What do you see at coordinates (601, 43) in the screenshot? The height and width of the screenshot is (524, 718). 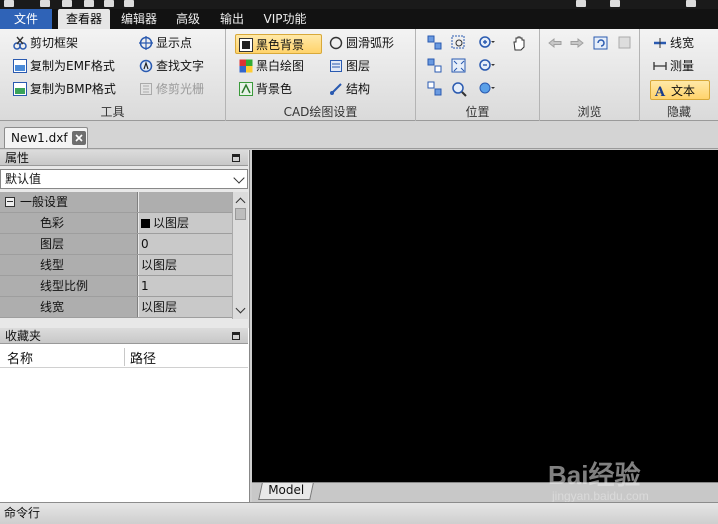 I see `refresh-icon` at bounding box center [601, 43].